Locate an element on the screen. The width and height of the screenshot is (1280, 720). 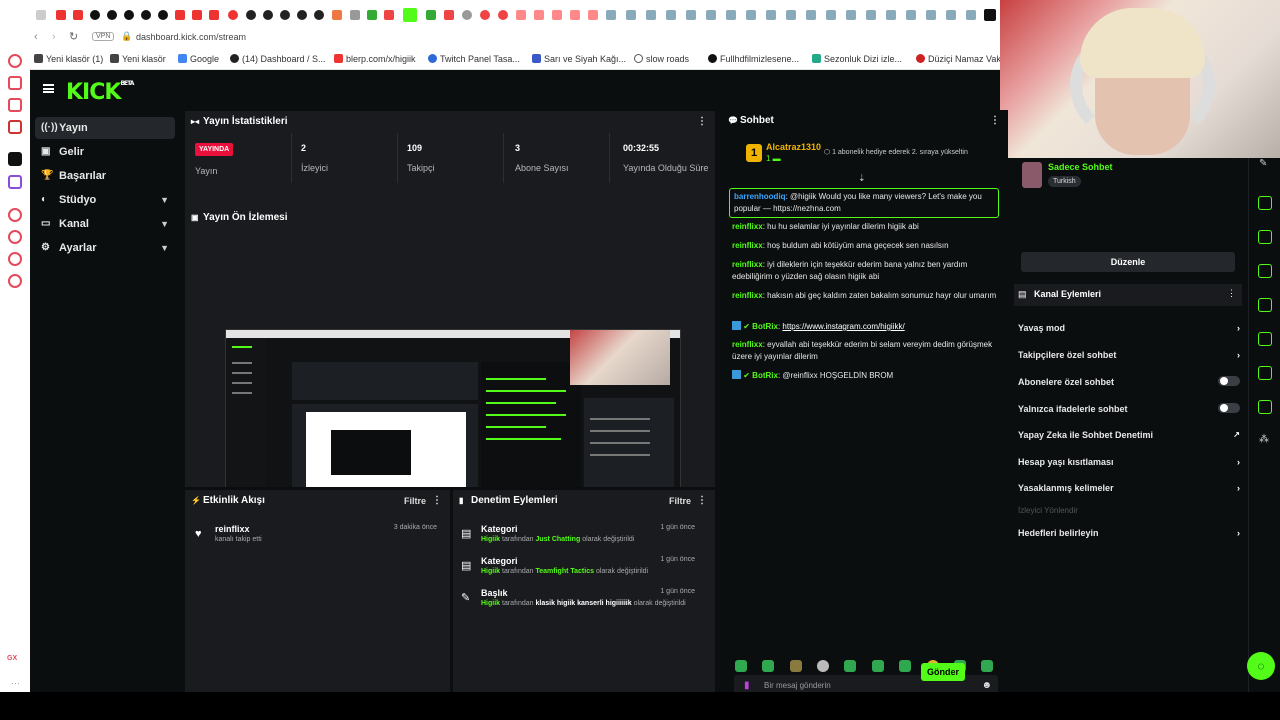
kick-logo: KICKBETA is located at coordinates (100, 92).